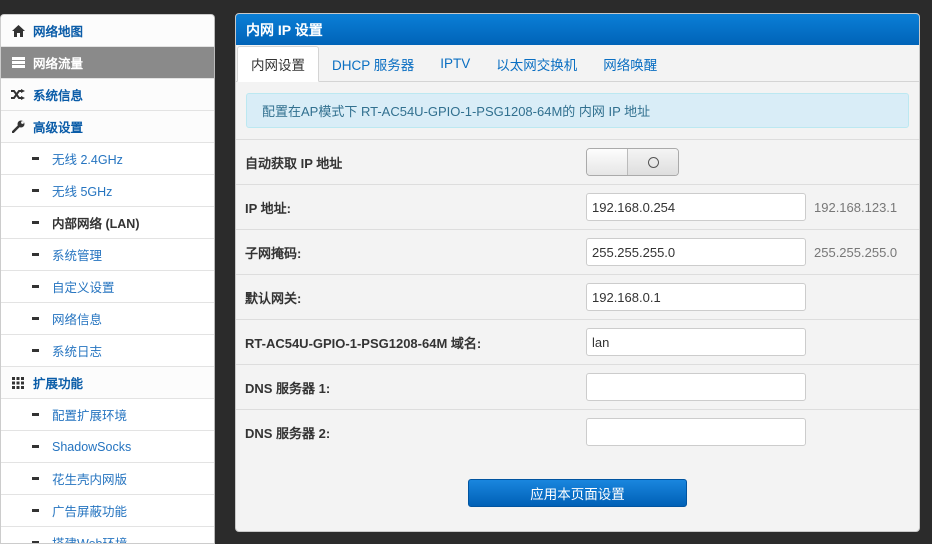 This screenshot has height=544, width=932. Describe the element at coordinates (577, 341) in the screenshot. I see `domain-row: RT-AC54U-GPIO-1-PSG1208-64M 域名:` at that location.